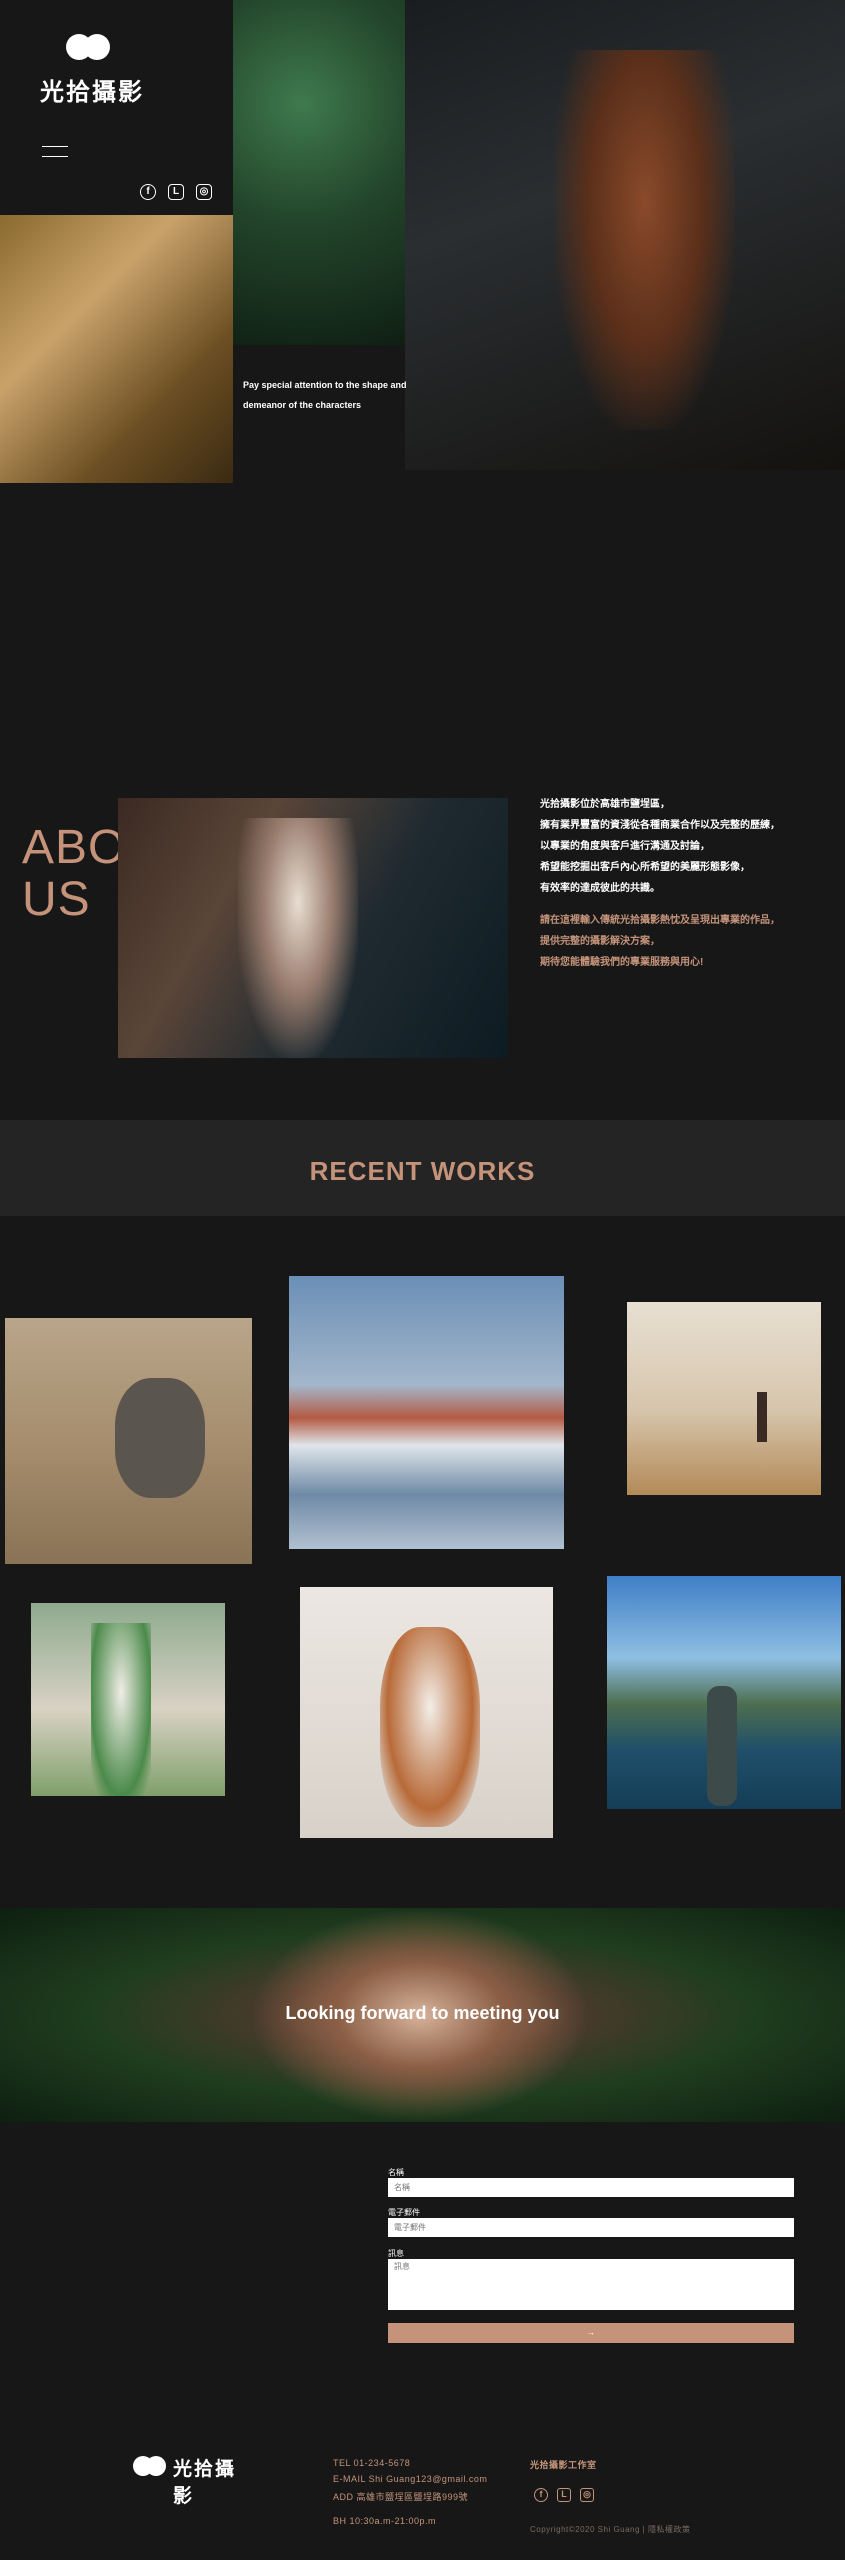 This screenshot has height=2560, width=845. What do you see at coordinates (645, 867) in the screenshot?
I see `about-text-line: 希望能挖掘出客戶內心所希望的美麗形態影像，` at bounding box center [645, 867].